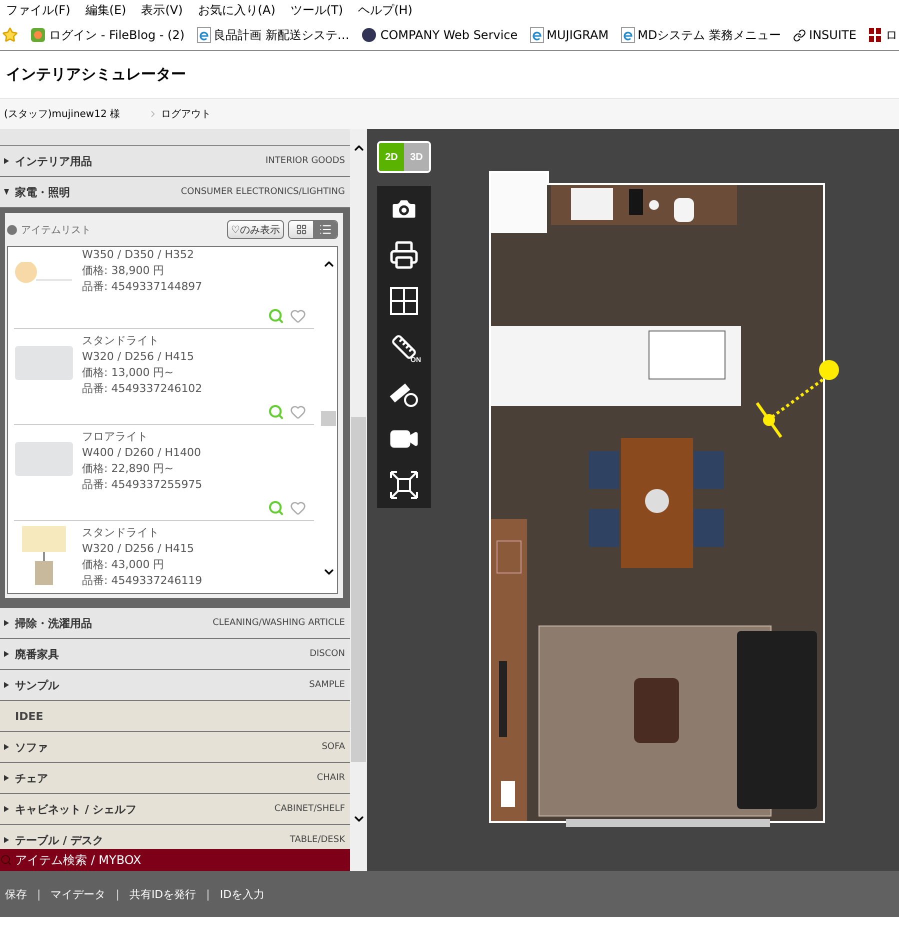 This screenshot has width=899, height=939. Describe the element at coordinates (105, 10) in the screenshot. I see `menu-item: 編集(E)` at that location.